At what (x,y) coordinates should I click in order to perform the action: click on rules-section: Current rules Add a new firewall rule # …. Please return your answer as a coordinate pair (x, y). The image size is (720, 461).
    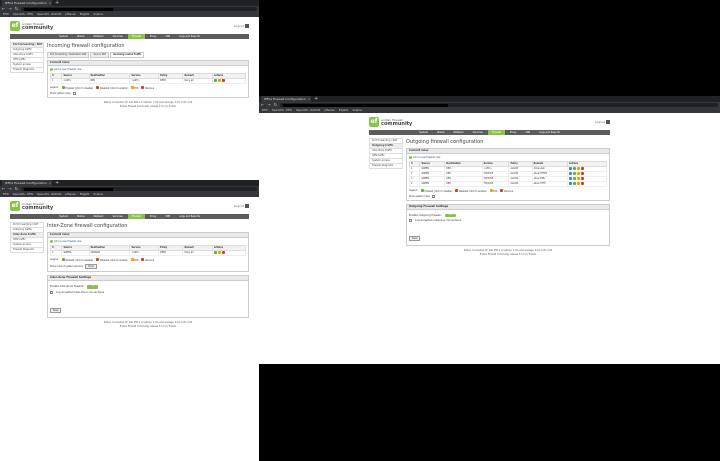
    Looking at the image, I should click on (508, 174).